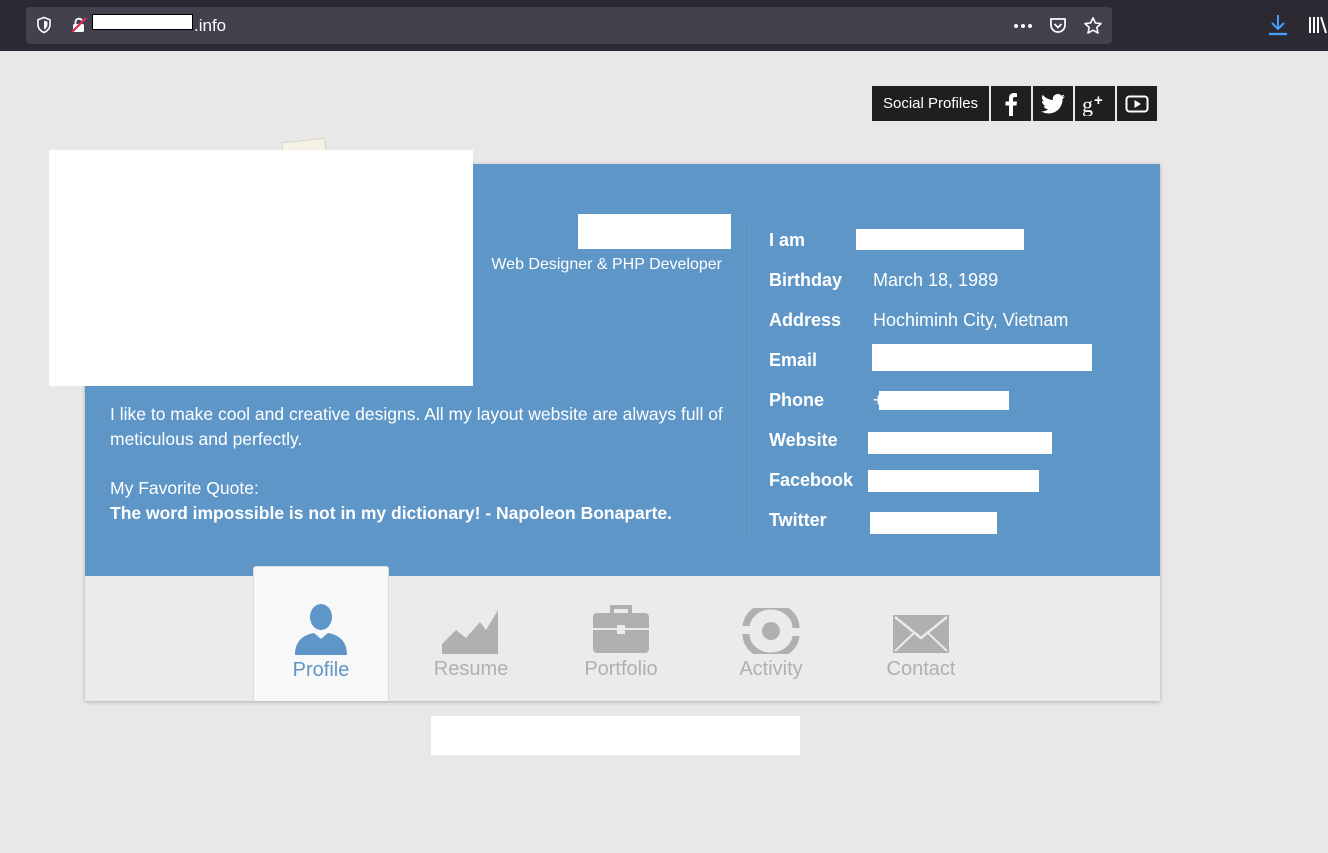 This screenshot has width=1328, height=853. I want to click on info-divider, so click(748, 382).